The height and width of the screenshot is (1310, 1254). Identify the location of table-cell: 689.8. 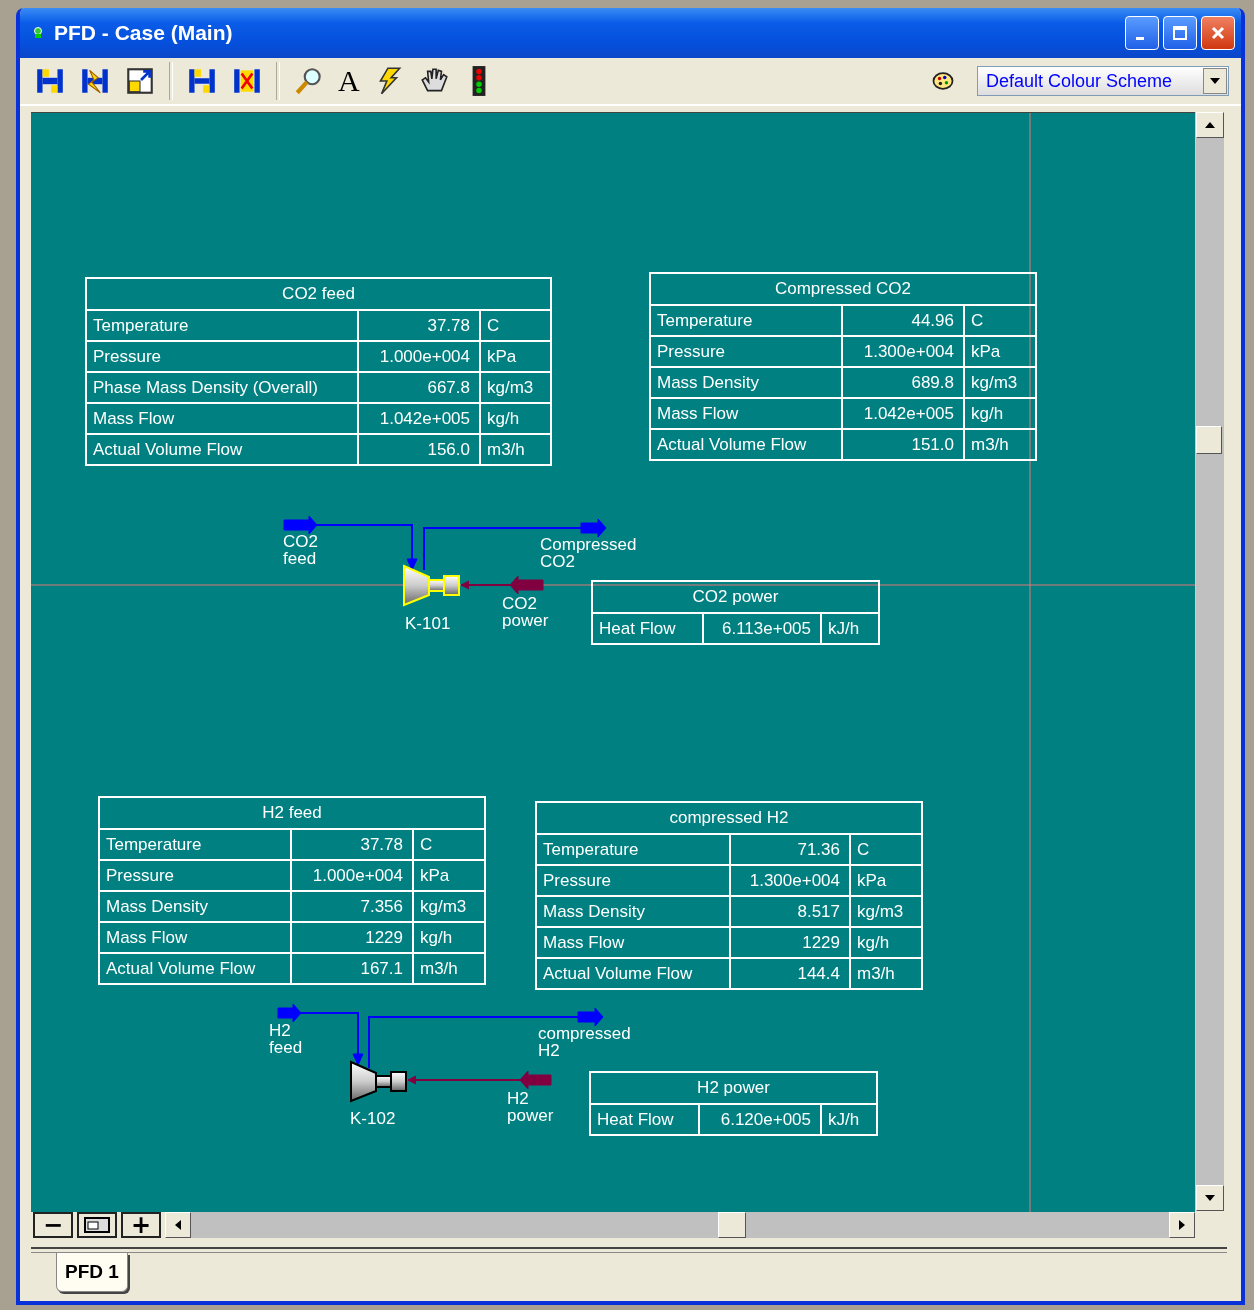
(903, 382).